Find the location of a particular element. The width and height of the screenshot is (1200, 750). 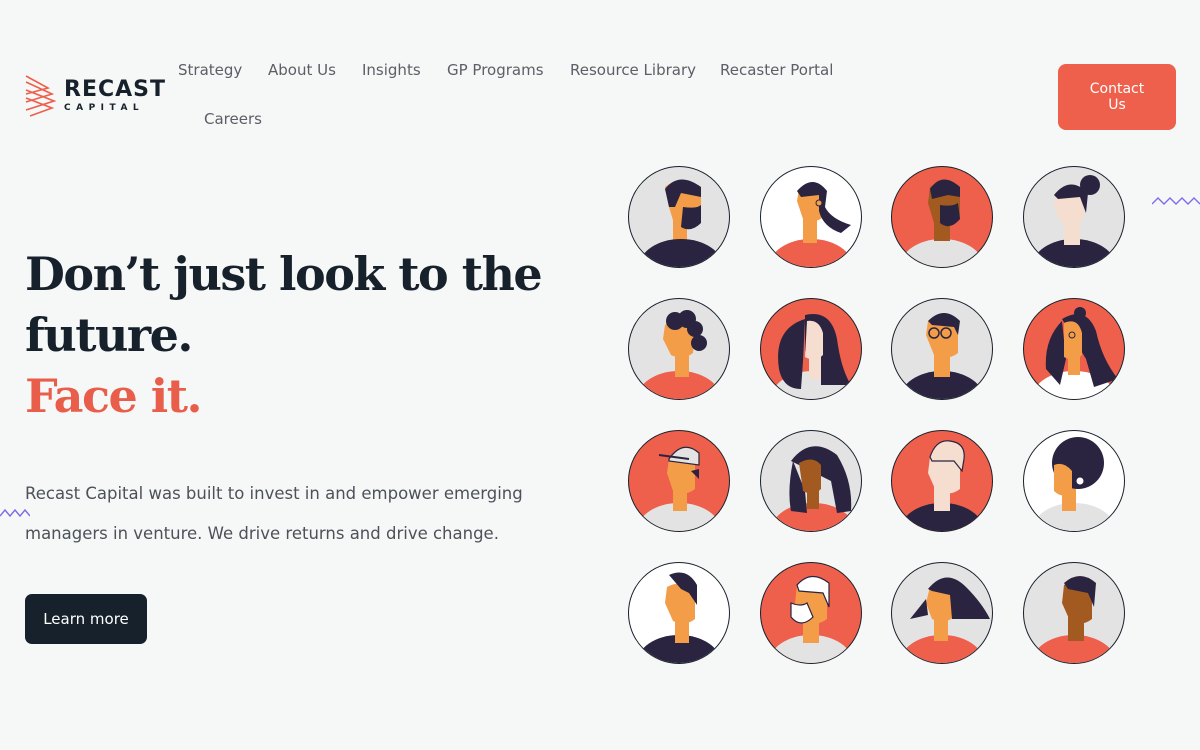

man-cap-avatar-icon is located at coordinates (679, 481).